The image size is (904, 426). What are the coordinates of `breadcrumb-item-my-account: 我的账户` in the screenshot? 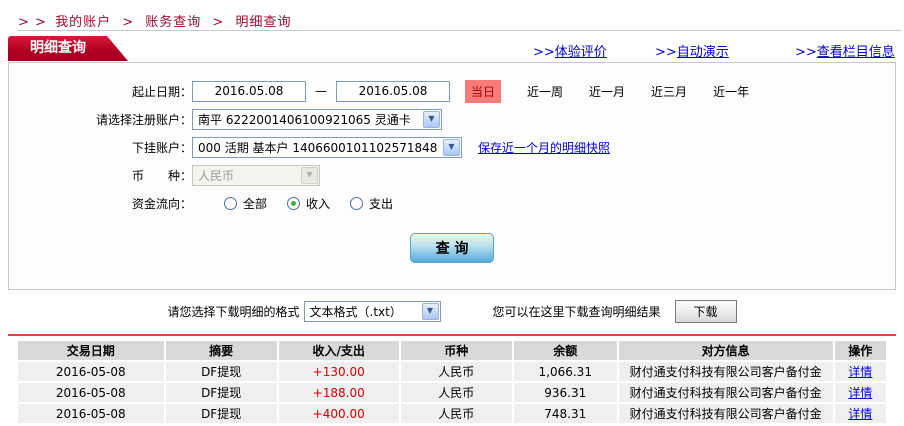 It's located at (83, 22).